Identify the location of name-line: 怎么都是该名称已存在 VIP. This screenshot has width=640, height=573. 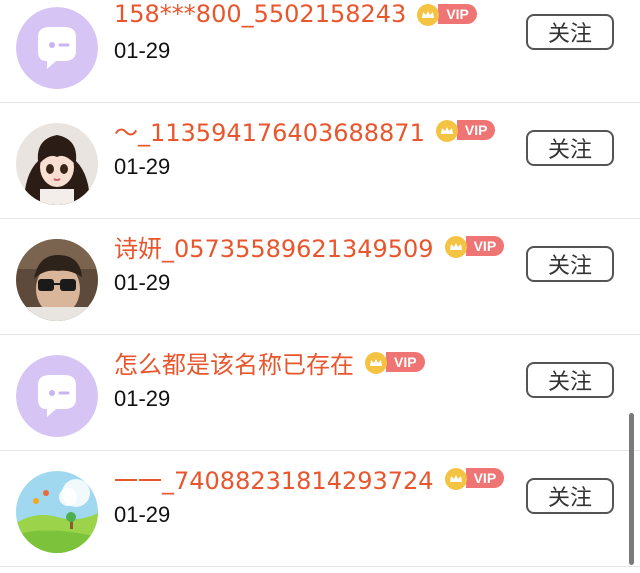
(269, 362).